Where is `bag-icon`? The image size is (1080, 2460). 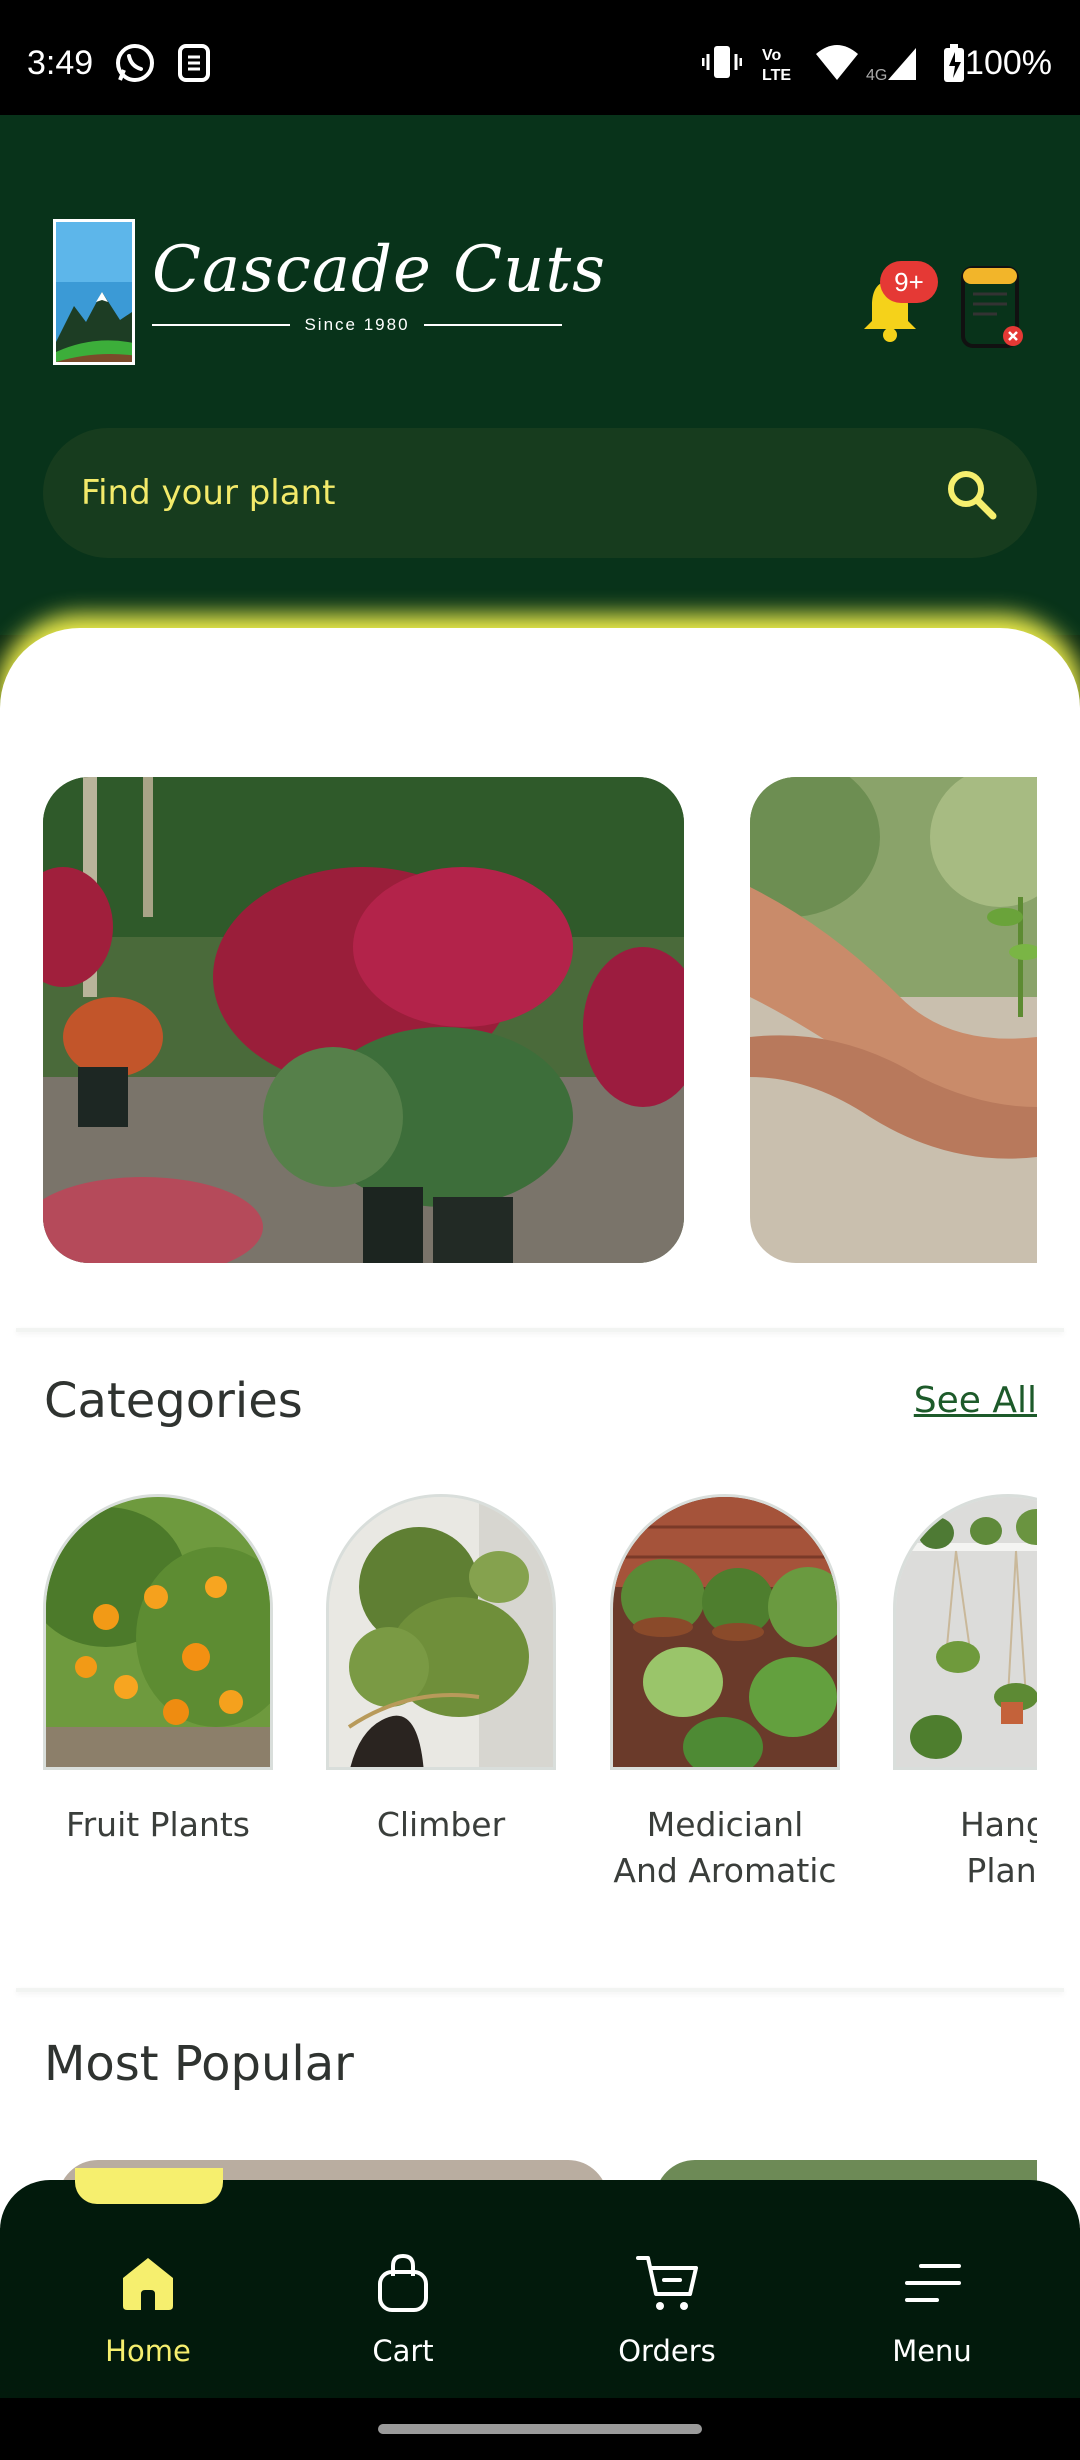
bag-icon is located at coordinates (403, 2282).